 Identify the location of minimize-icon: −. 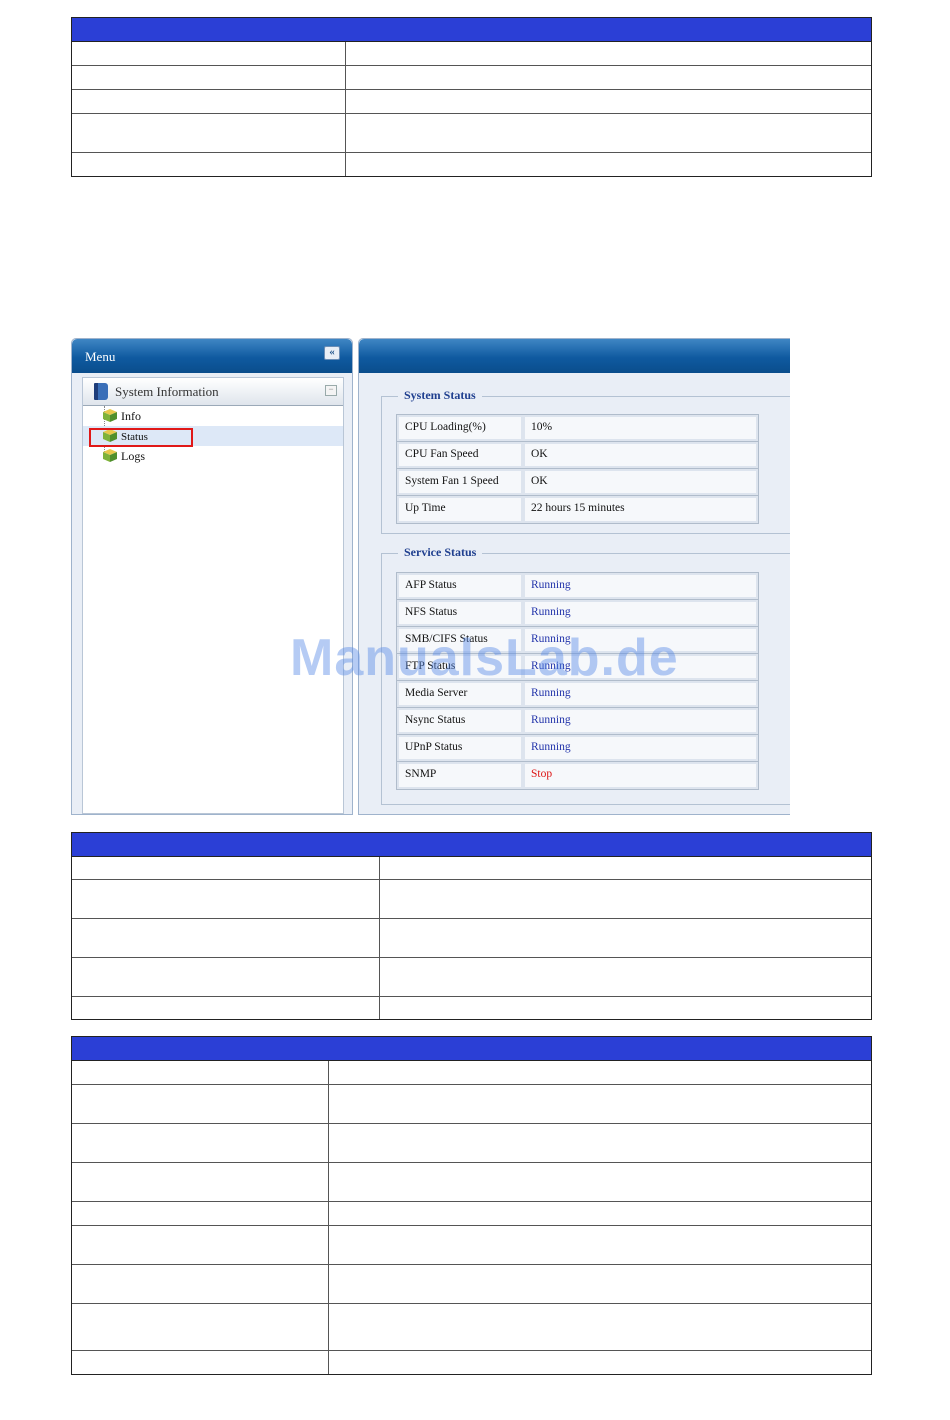
(331, 390).